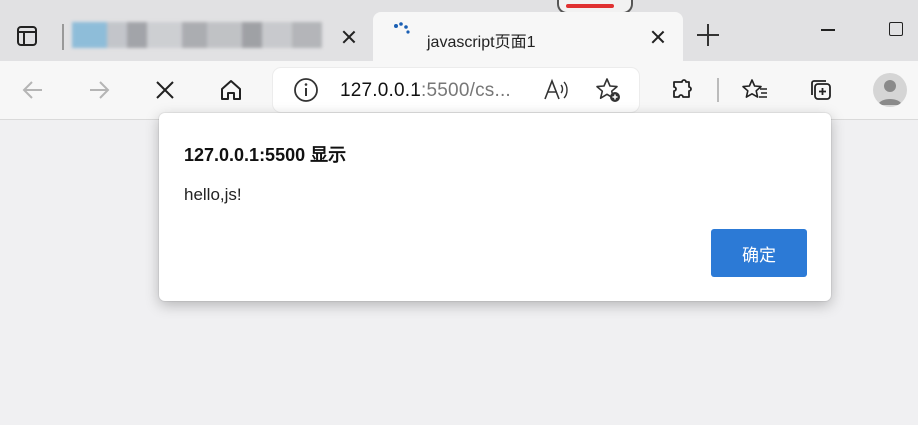 The image size is (918, 425). I want to click on tab-active: javascript页面1, so click(528, 36).